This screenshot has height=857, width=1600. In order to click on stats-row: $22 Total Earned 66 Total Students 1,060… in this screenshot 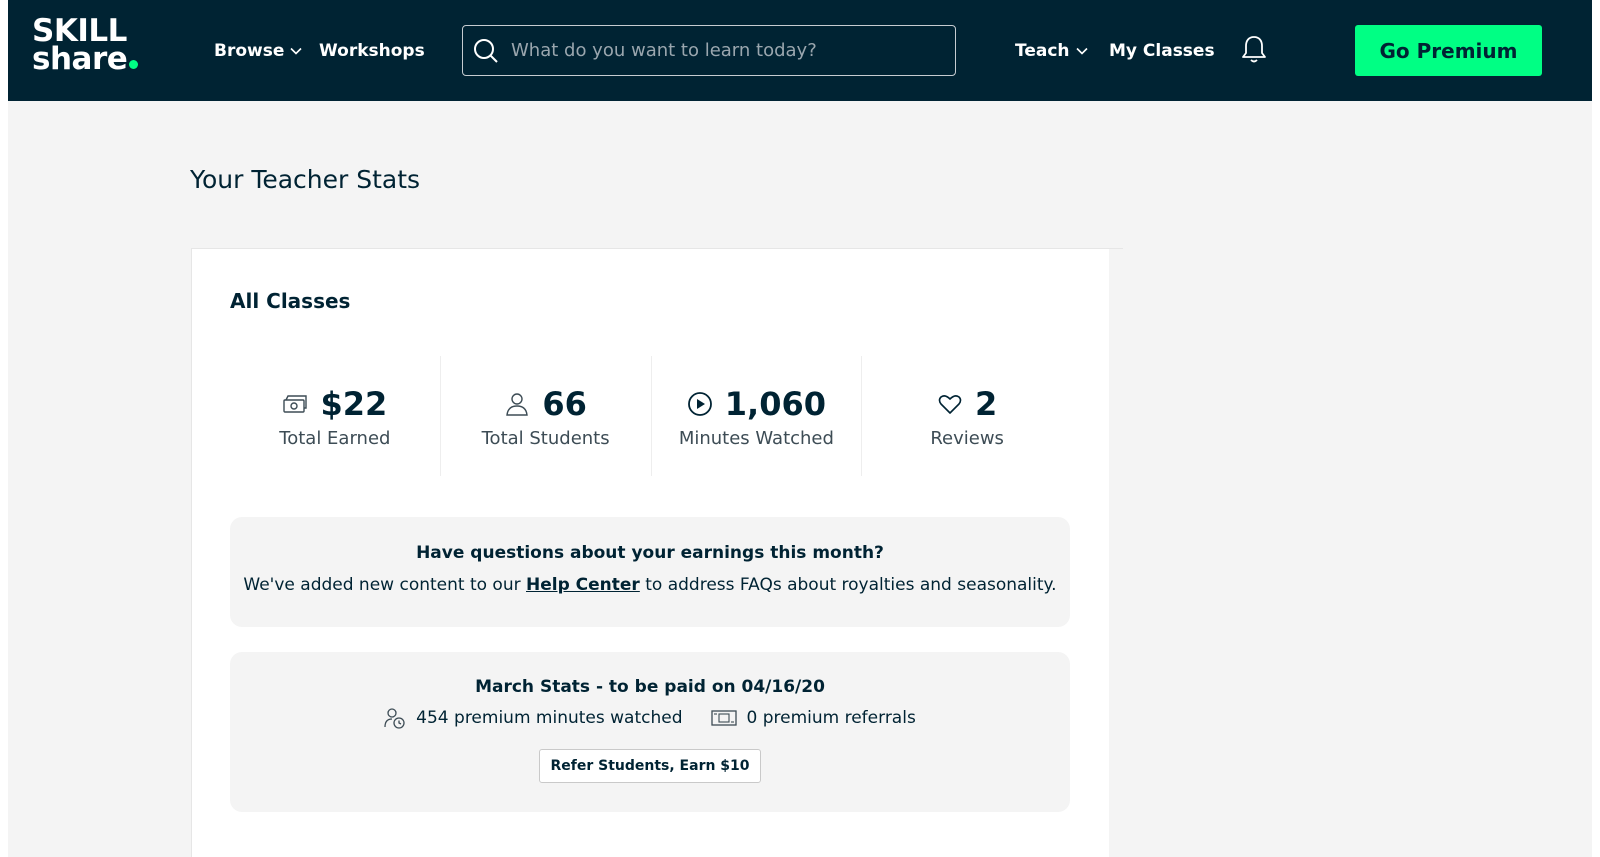, I will do `click(651, 416)`.